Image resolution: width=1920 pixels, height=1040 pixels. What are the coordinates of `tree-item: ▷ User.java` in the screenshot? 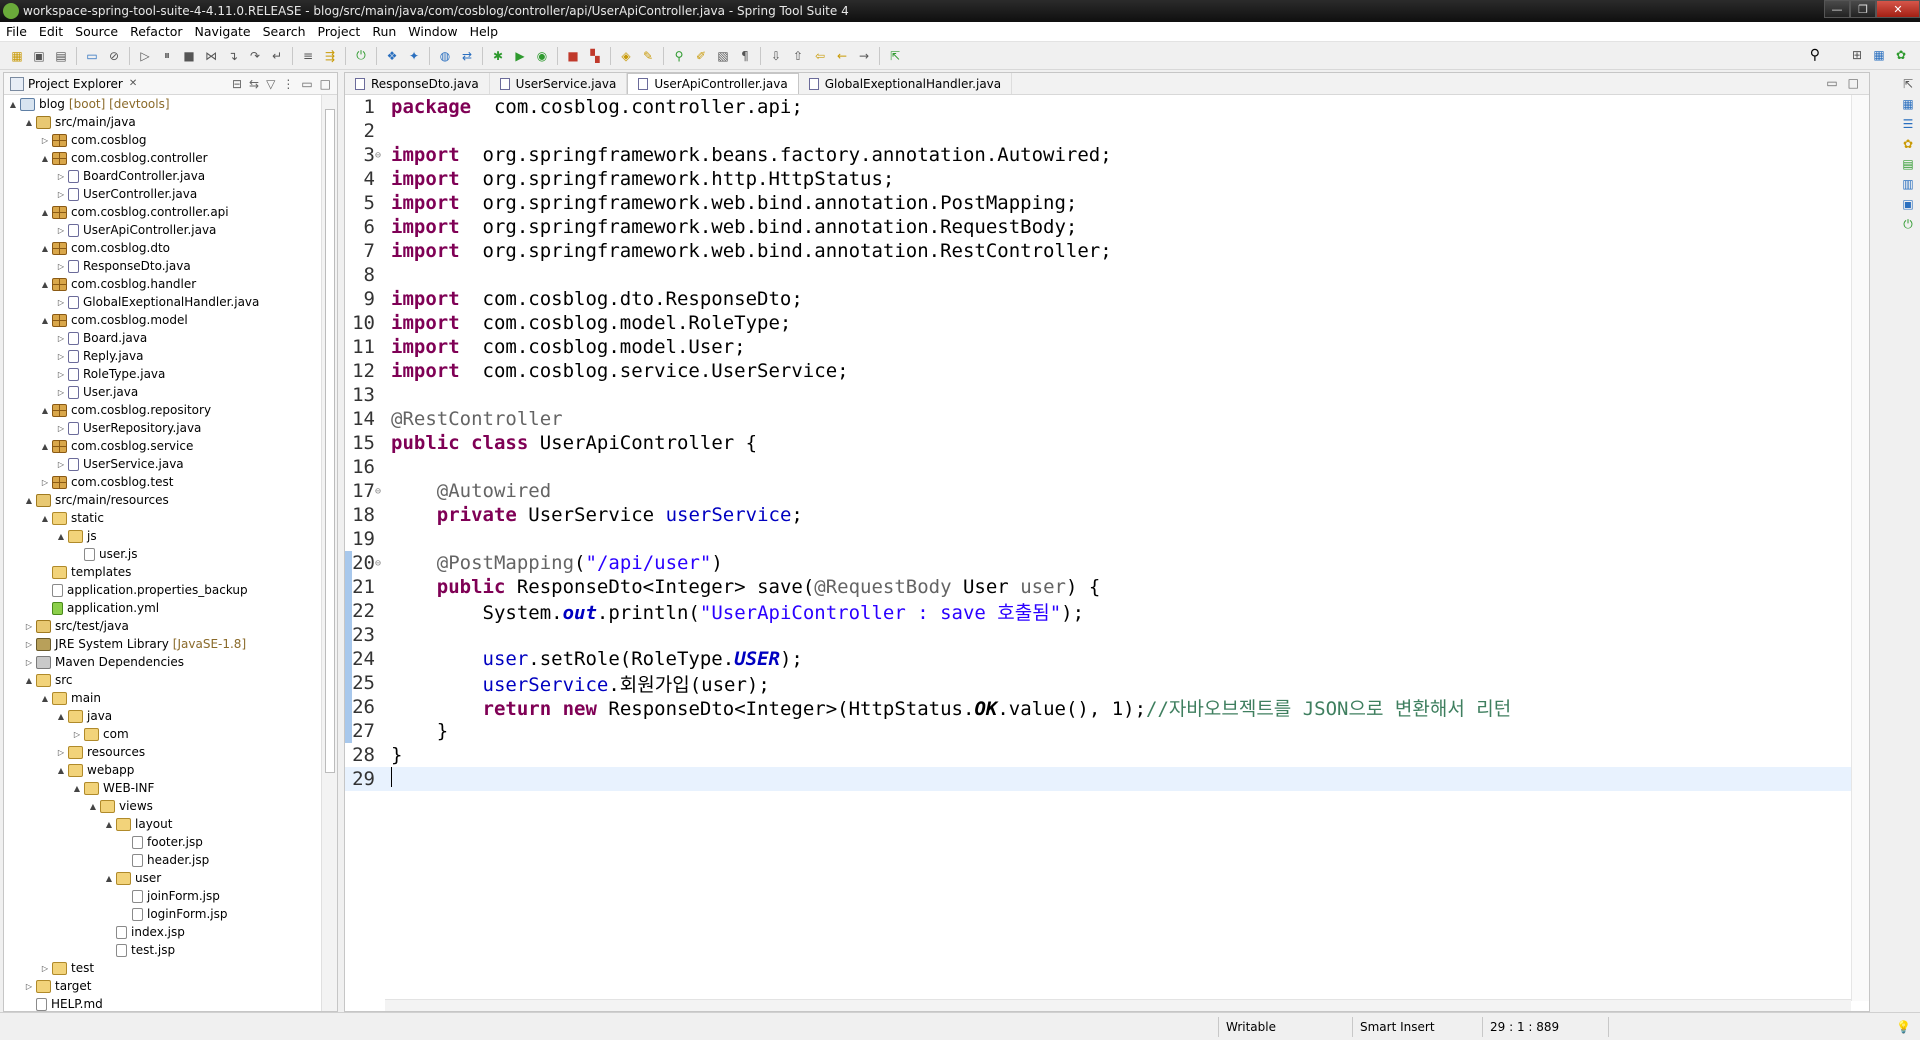 It's located at (163, 392).